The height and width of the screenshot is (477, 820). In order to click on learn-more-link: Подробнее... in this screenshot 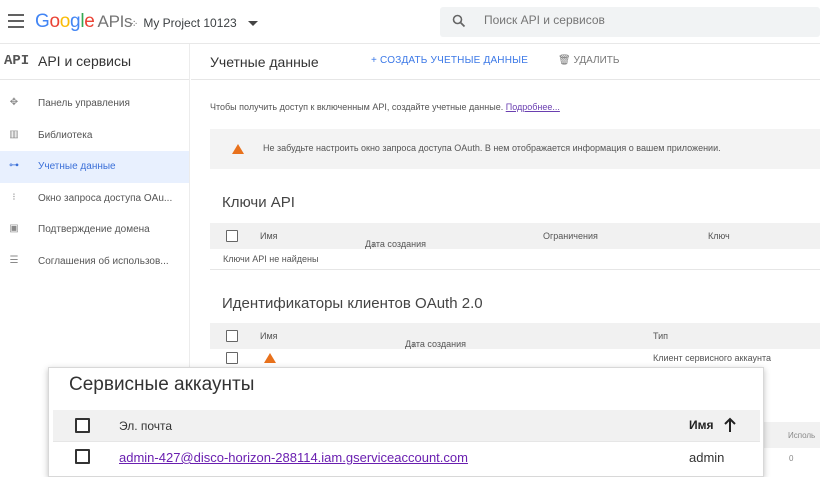, I will do `click(533, 107)`.